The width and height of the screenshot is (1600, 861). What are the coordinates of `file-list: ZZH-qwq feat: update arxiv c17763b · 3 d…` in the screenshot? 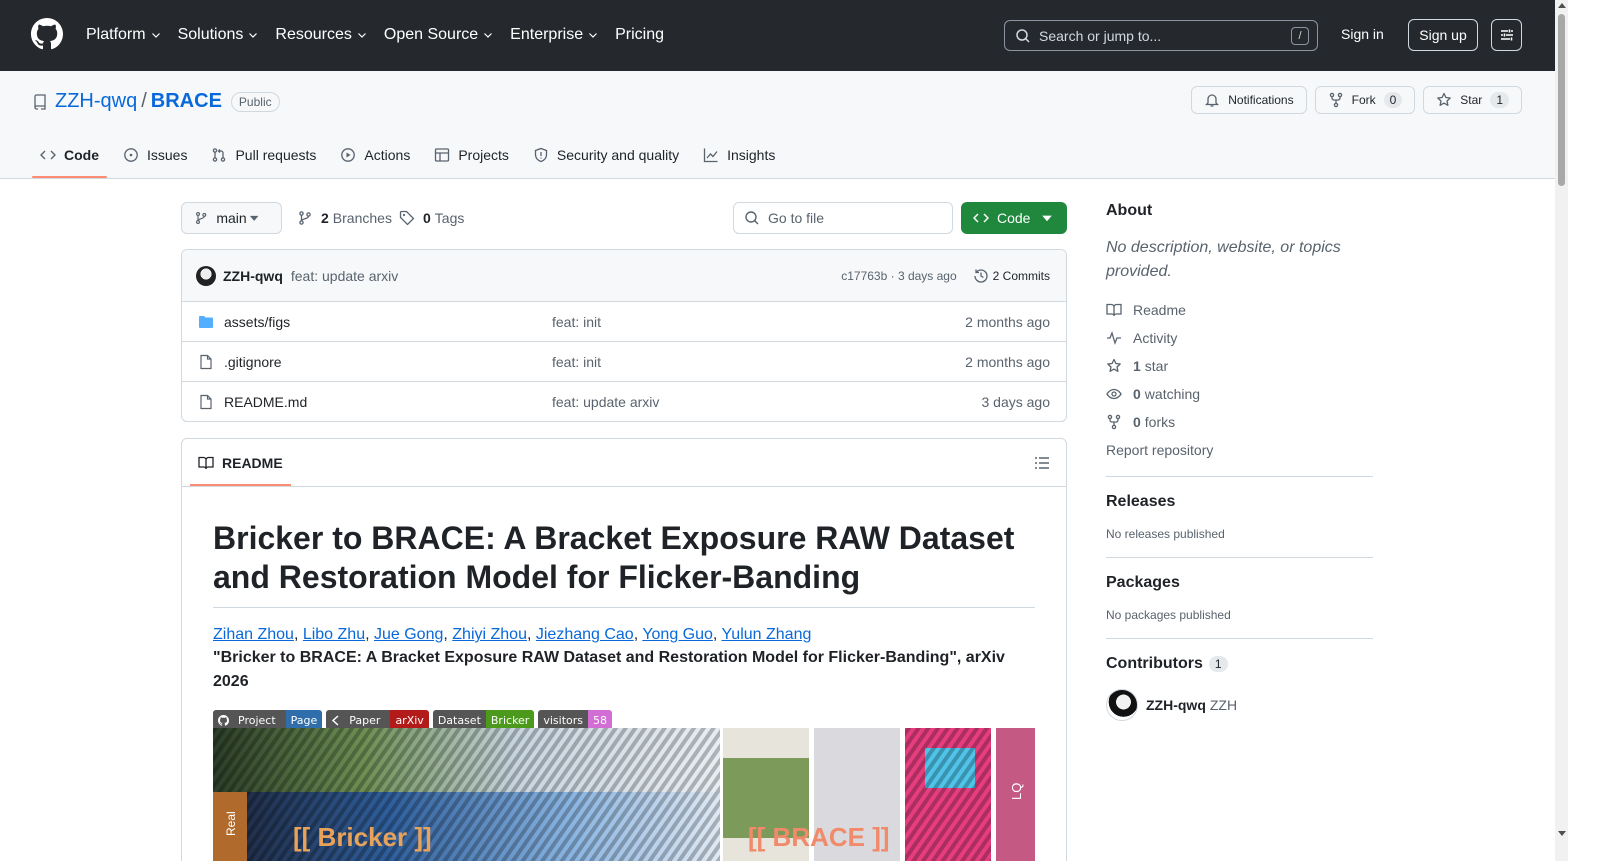 It's located at (624, 335).